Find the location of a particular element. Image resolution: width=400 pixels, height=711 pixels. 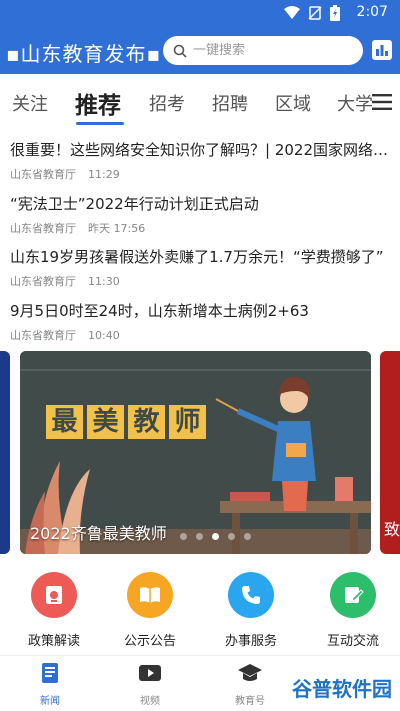

phone-icon is located at coordinates (251, 595).